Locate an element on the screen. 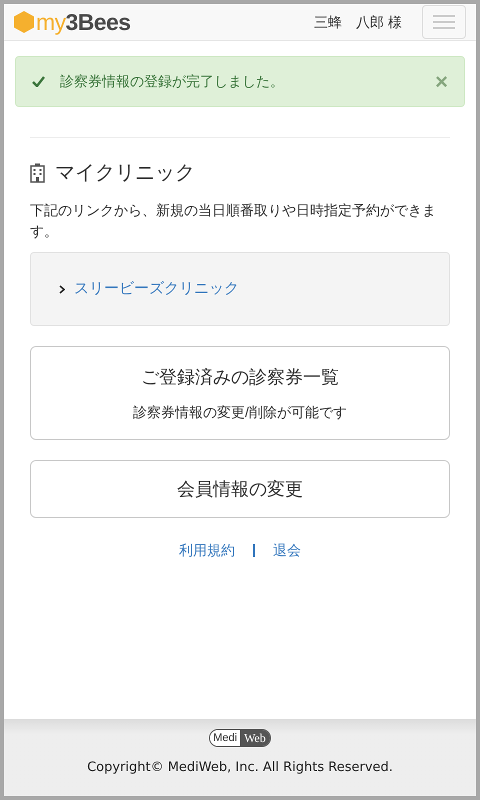  clinic-link: スリービーズクリニック is located at coordinates (156, 289).